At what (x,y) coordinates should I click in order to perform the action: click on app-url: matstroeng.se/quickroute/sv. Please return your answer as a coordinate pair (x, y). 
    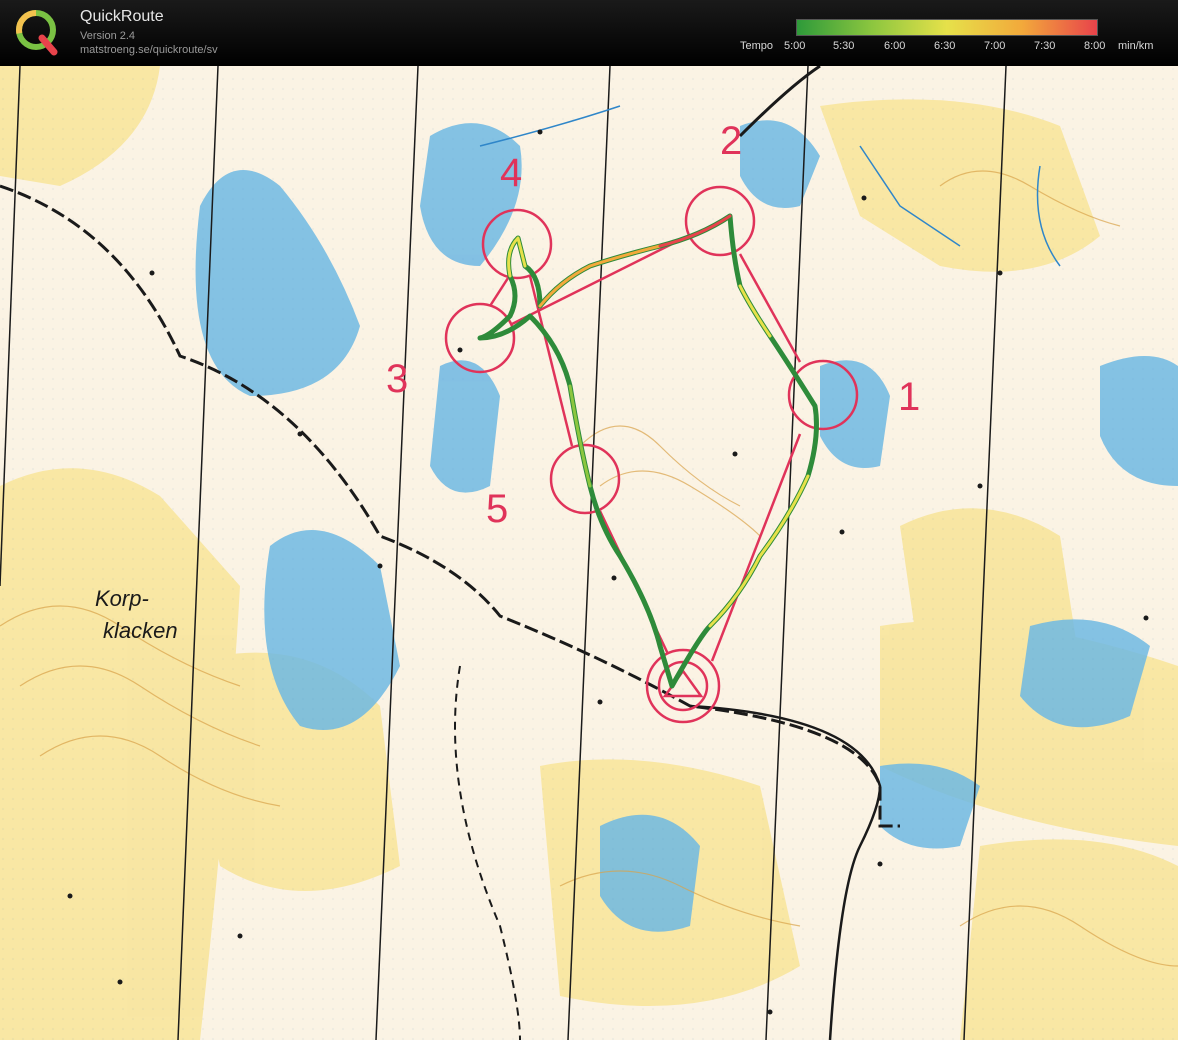
    Looking at the image, I should click on (149, 50).